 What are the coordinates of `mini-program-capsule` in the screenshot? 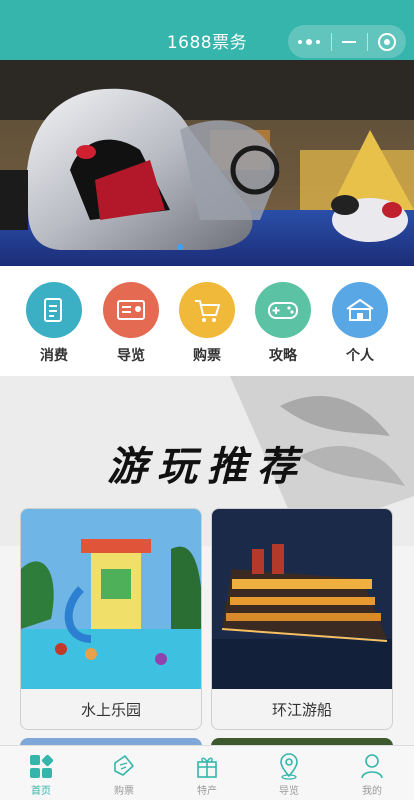 It's located at (347, 41).